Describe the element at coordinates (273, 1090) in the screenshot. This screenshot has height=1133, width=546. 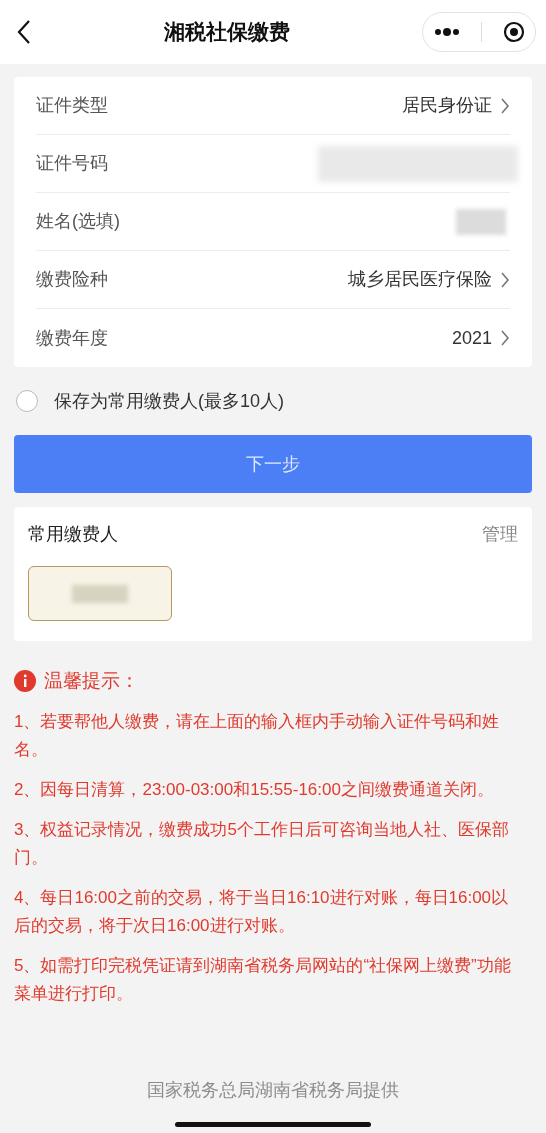
I see `footer-text: 国家税务总局湖南省税务局提供` at that location.